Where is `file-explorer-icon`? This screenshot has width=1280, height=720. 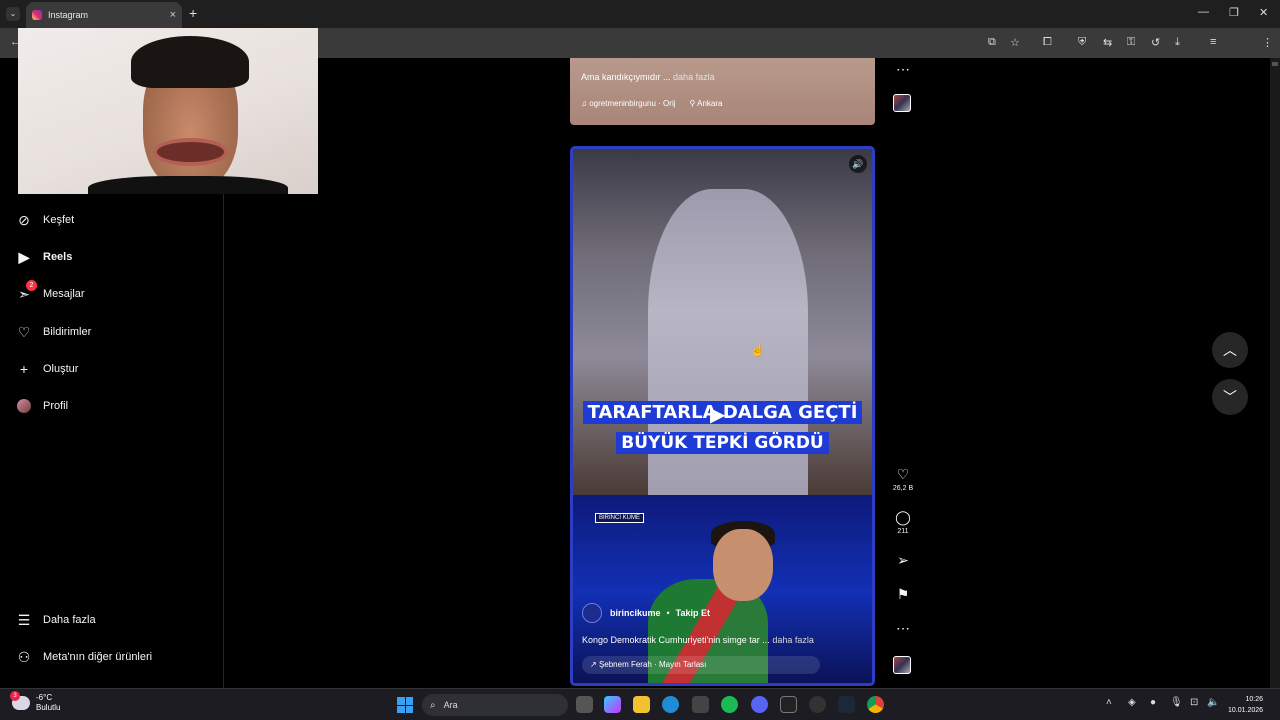 file-explorer-icon is located at coordinates (641, 704).